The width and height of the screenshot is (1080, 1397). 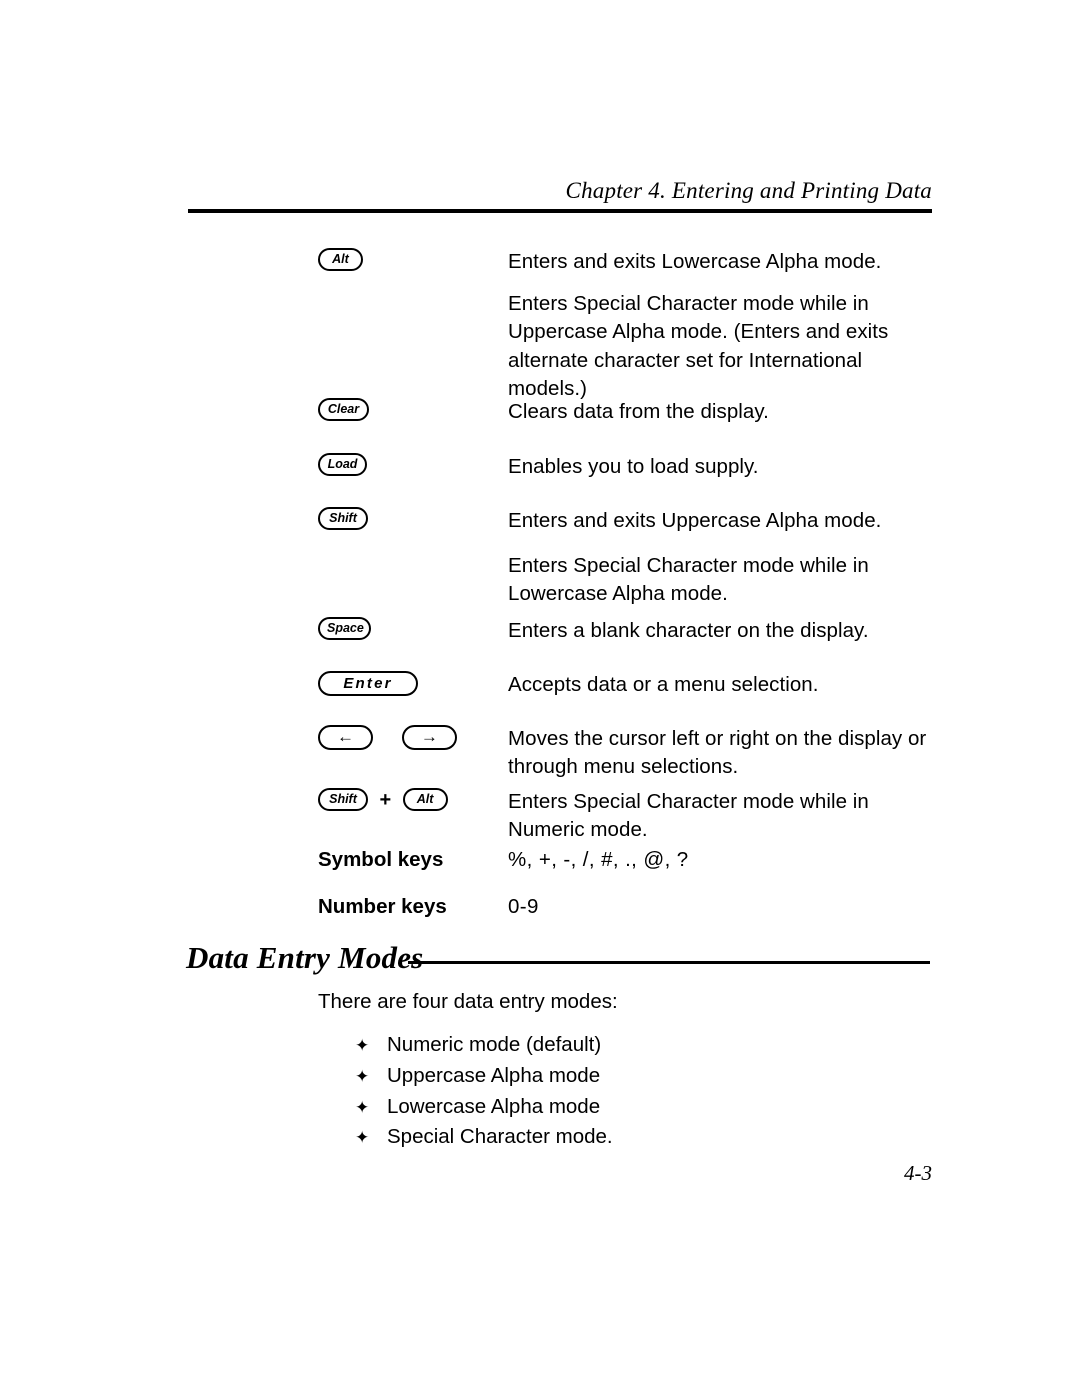 I want to click on list-item-label: Numeric mode (default), so click(x=494, y=1044).